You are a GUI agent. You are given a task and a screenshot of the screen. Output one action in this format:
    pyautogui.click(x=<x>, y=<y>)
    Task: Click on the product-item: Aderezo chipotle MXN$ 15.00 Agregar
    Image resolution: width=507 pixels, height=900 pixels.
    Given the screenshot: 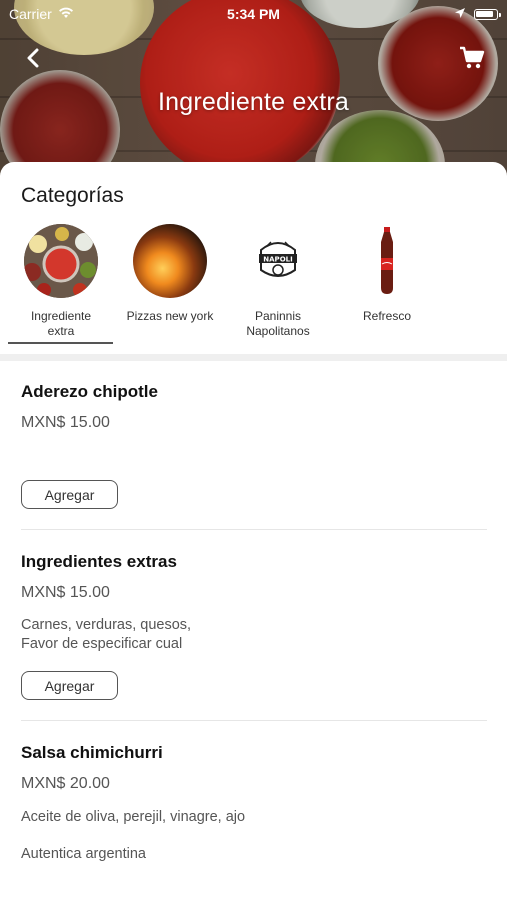 What is the action you would take?
    pyautogui.click(x=254, y=445)
    